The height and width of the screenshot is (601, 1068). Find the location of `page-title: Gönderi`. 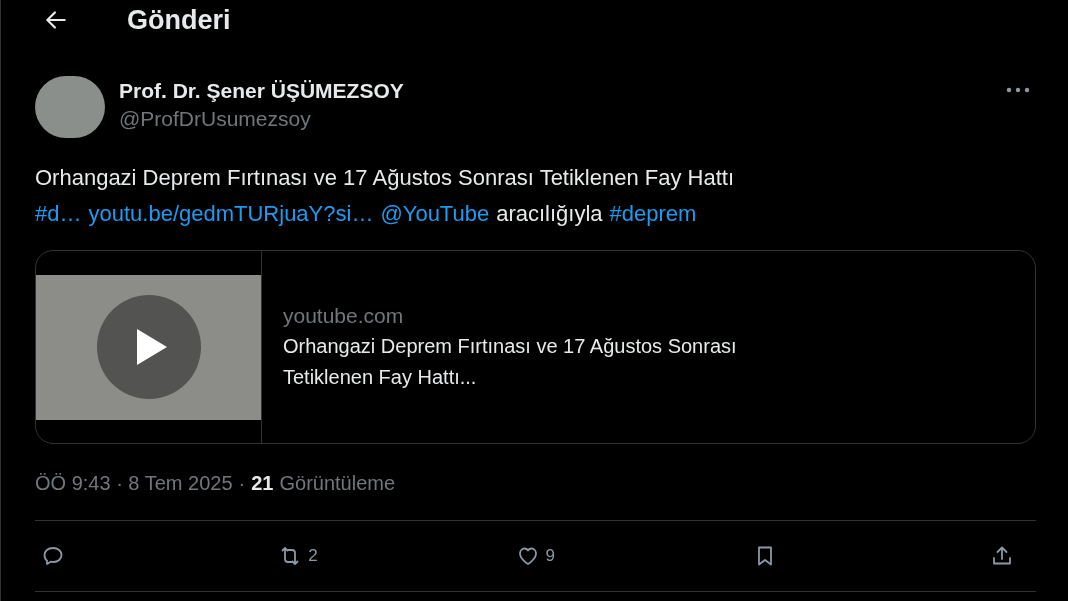

page-title: Gönderi is located at coordinates (179, 20).